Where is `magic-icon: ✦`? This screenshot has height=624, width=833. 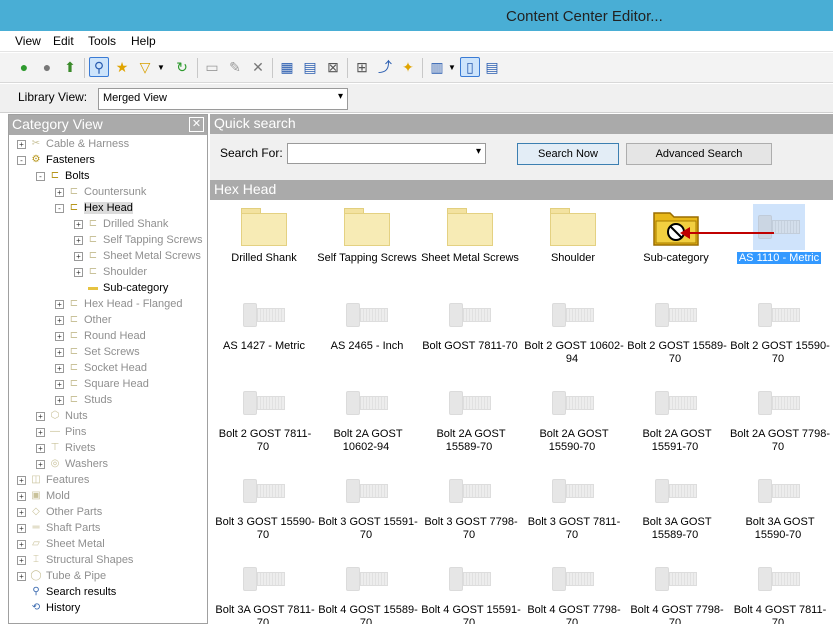 magic-icon: ✦ is located at coordinates (408, 67).